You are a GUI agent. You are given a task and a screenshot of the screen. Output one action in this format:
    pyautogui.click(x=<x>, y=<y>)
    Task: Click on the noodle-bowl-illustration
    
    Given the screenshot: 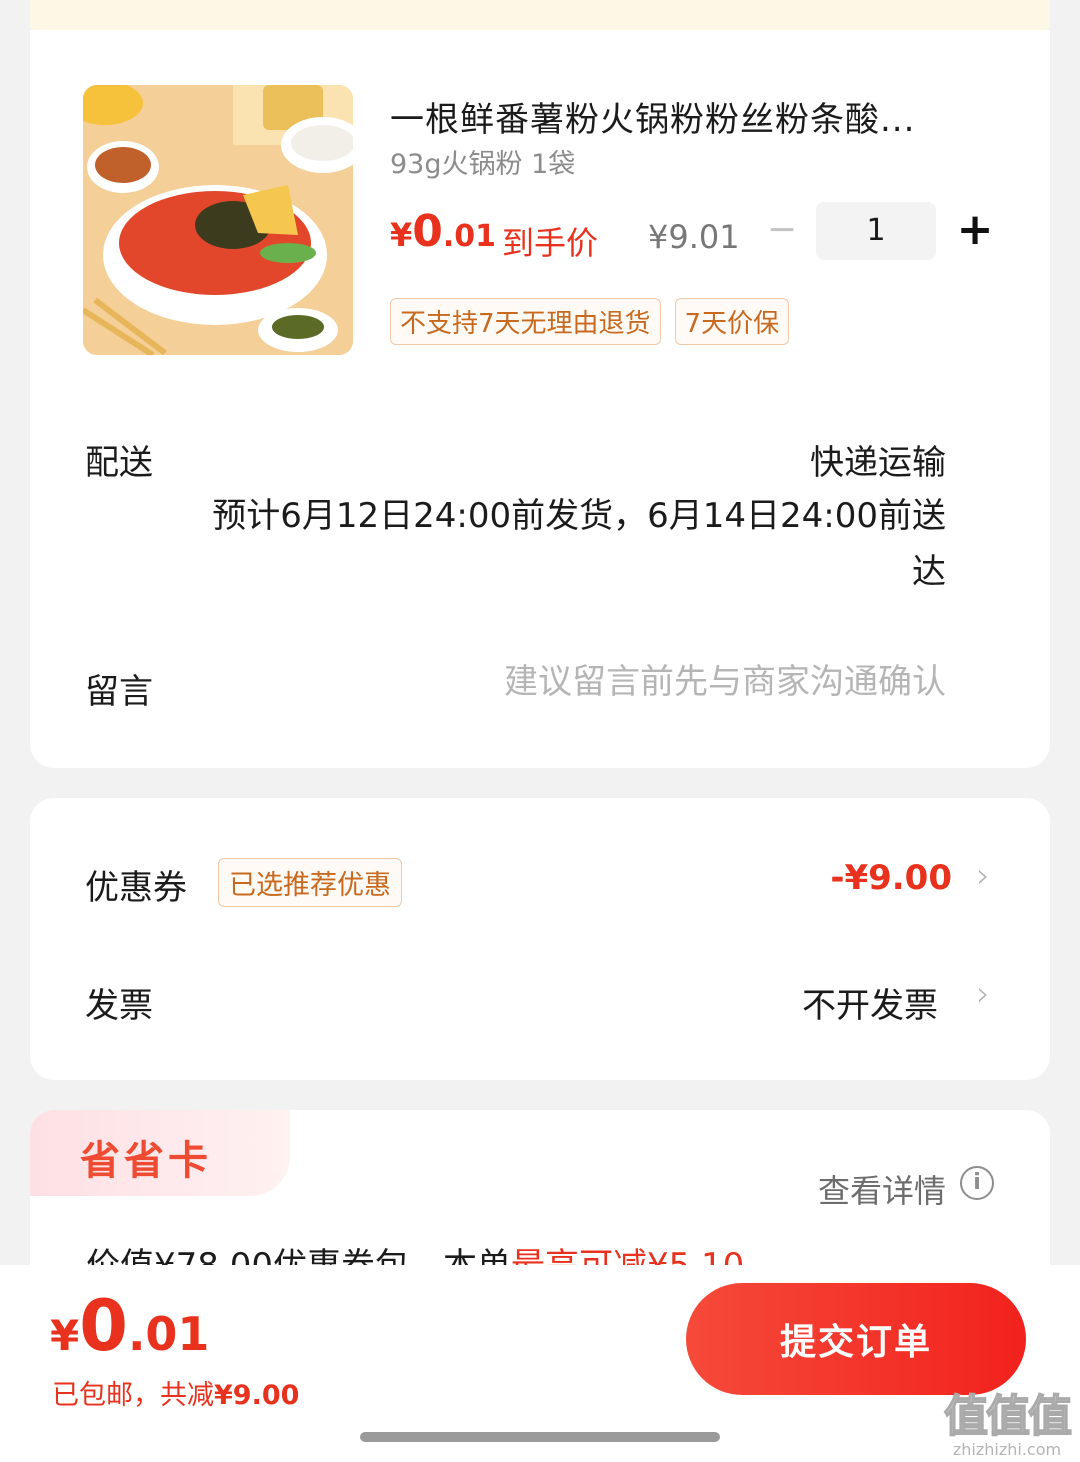 What is the action you would take?
    pyautogui.click(x=218, y=220)
    